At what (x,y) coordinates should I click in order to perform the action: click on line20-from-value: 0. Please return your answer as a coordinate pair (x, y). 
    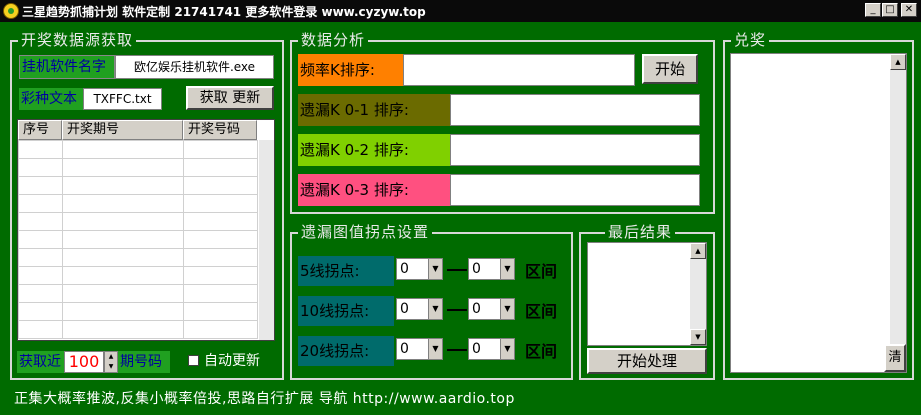
    Looking at the image, I should click on (404, 349).